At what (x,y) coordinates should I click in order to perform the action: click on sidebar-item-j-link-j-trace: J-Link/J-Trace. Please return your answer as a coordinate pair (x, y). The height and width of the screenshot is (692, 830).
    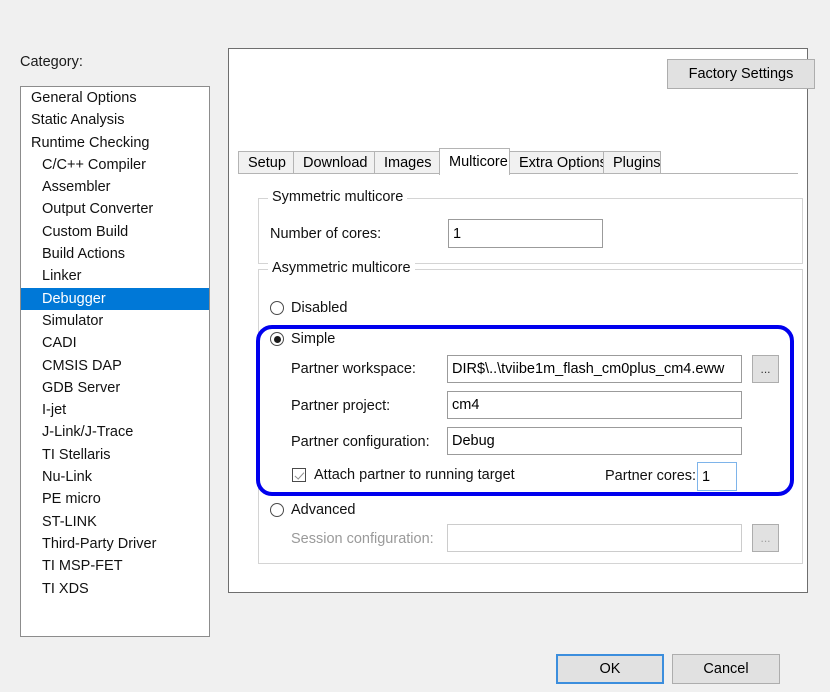
    Looking at the image, I should click on (115, 432).